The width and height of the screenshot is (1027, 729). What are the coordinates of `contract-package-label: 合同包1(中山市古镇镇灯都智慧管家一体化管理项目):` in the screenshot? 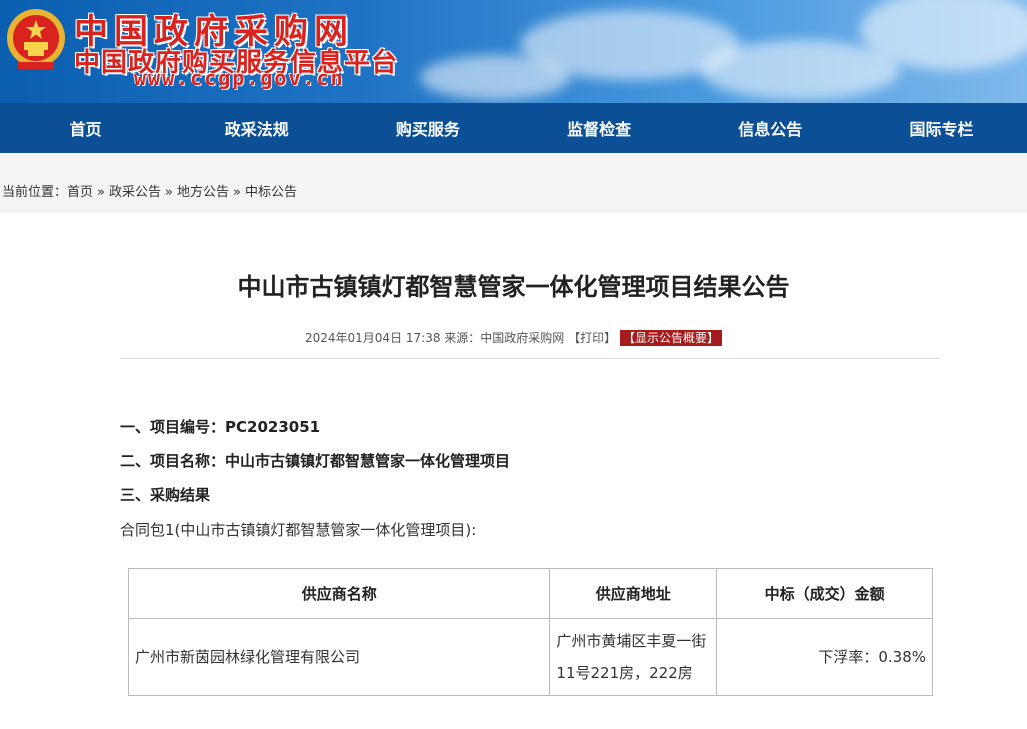 It's located at (298, 530).